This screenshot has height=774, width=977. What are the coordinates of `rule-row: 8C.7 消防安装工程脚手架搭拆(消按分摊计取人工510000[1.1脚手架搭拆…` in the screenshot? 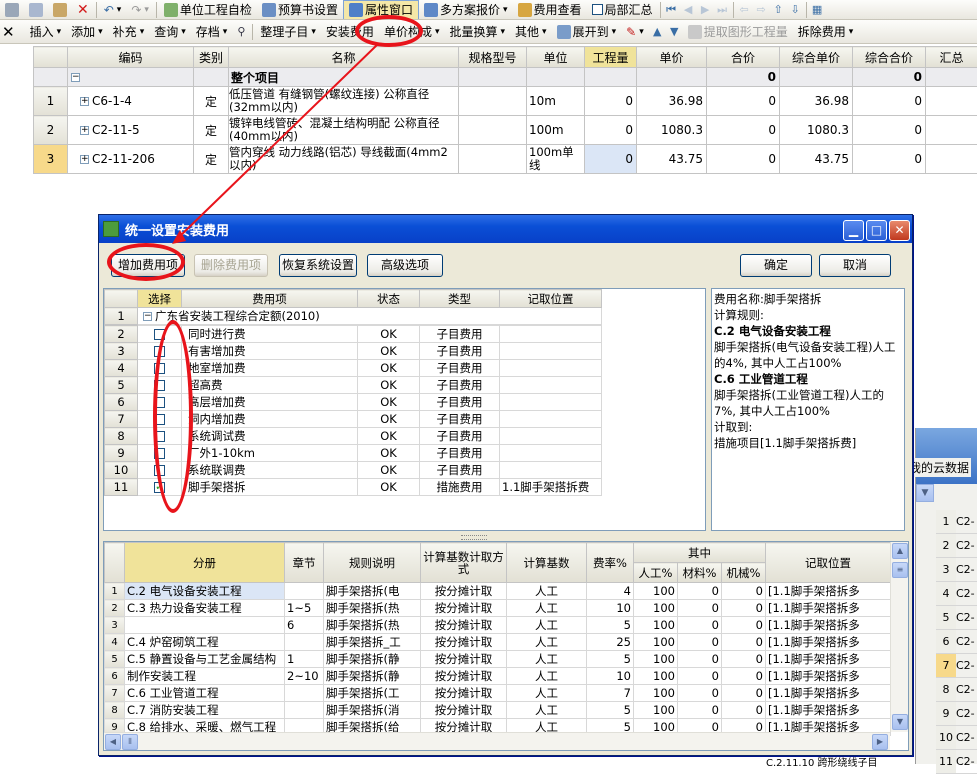 It's located at (498, 710).